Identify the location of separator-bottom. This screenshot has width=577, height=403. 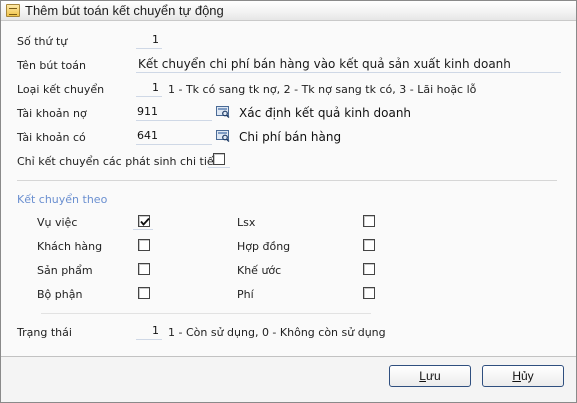
(206, 313).